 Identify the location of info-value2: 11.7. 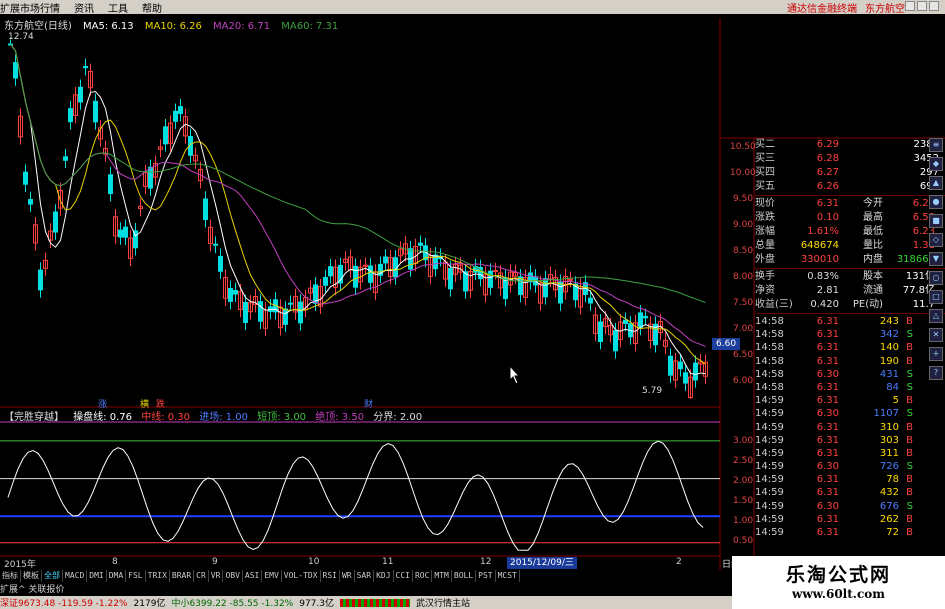
(923, 304).